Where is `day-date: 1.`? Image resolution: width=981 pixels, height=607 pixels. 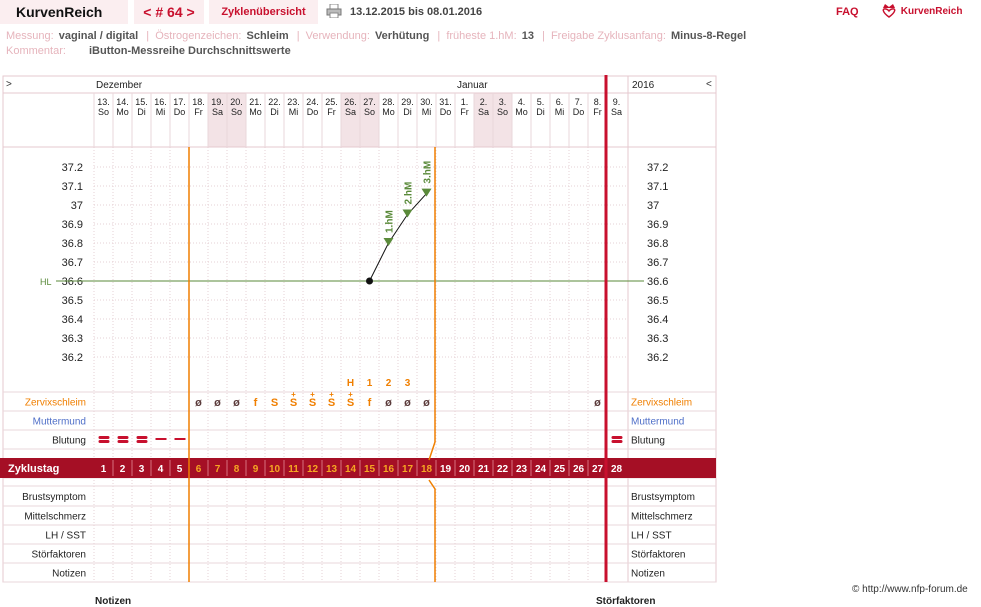
day-date: 1. is located at coordinates (465, 102).